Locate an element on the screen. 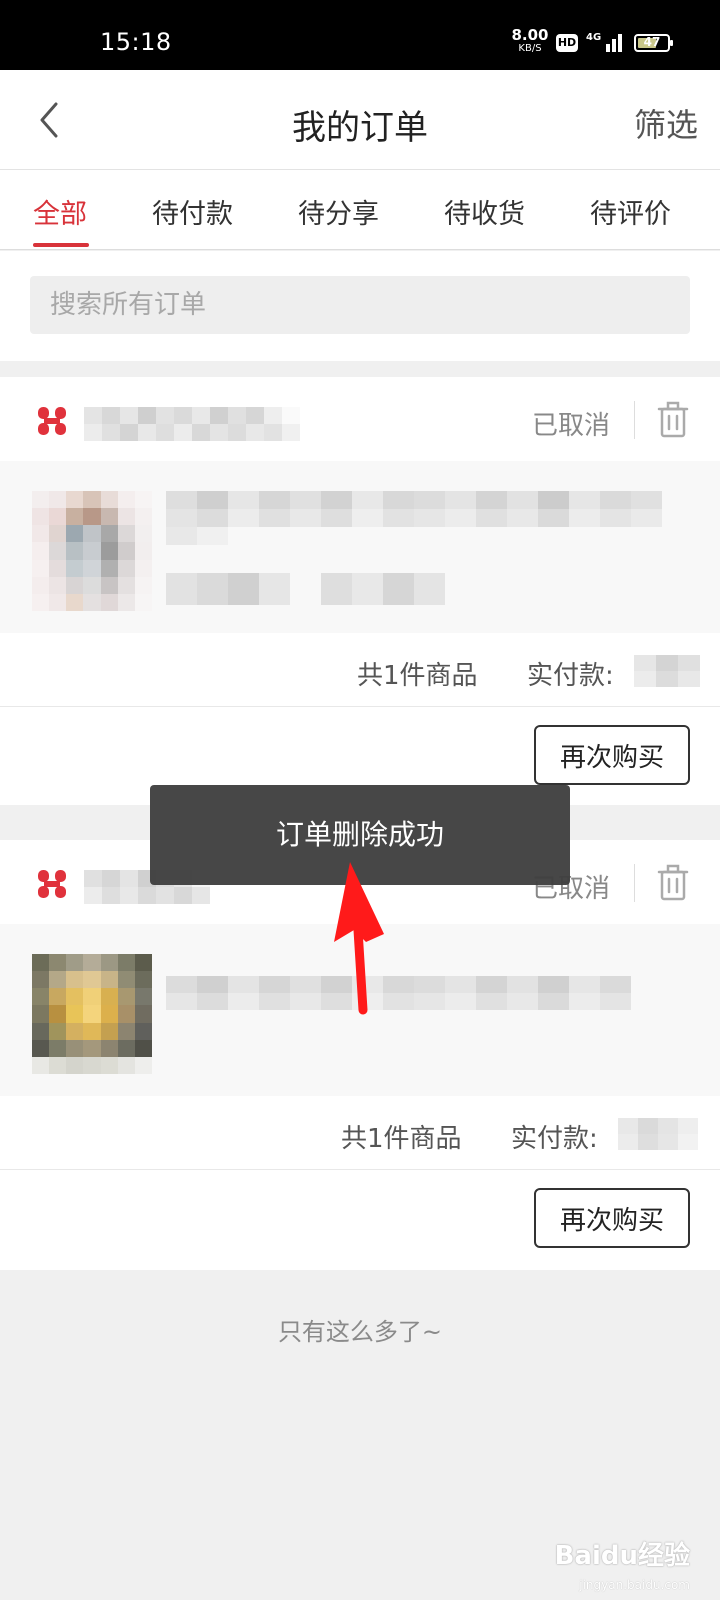 The width and height of the screenshot is (720, 1600). tab-pending-receipt: 待收货 is located at coordinates (484, 211).